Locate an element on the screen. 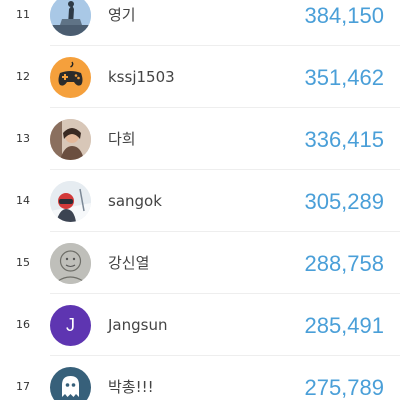 Image resolution: width=400 pixels, height=400 pixels. avatar-letter: J is located at coordinates (70, 325).